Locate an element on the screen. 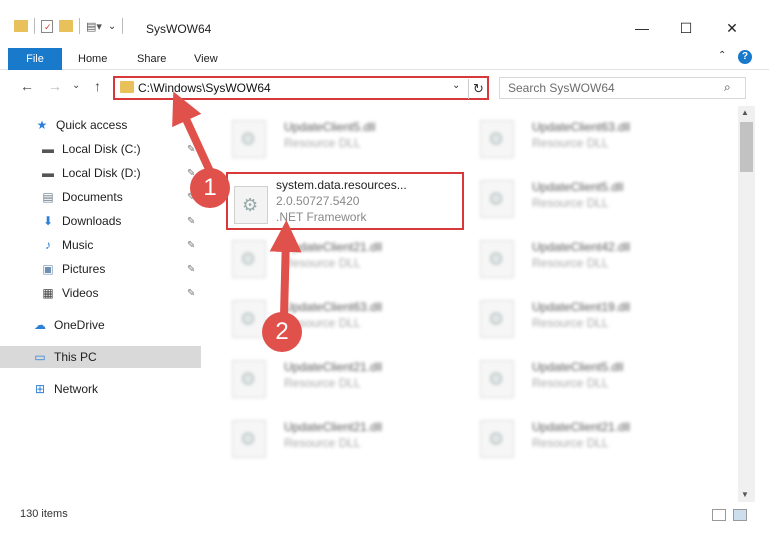 The image size is (769, 533). details-view-icon is located at coordinates (719, 515).